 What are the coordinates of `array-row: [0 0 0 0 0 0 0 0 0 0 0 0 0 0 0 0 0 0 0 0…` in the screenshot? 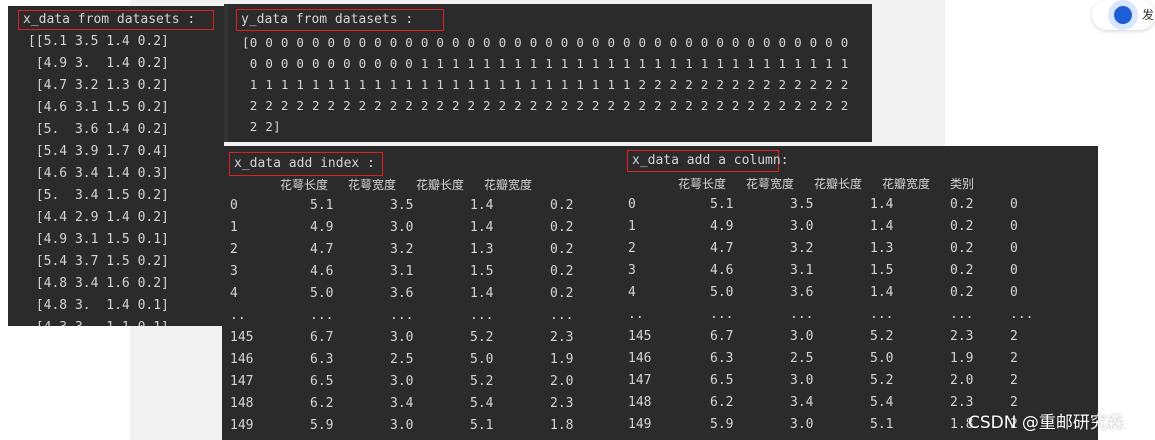 It's located at (545, 42).